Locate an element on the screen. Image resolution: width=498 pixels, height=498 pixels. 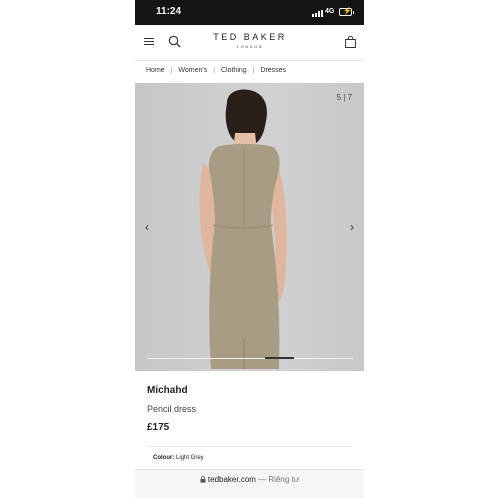
url-domain: tedbaker.com is located at coordinates (231, 479).